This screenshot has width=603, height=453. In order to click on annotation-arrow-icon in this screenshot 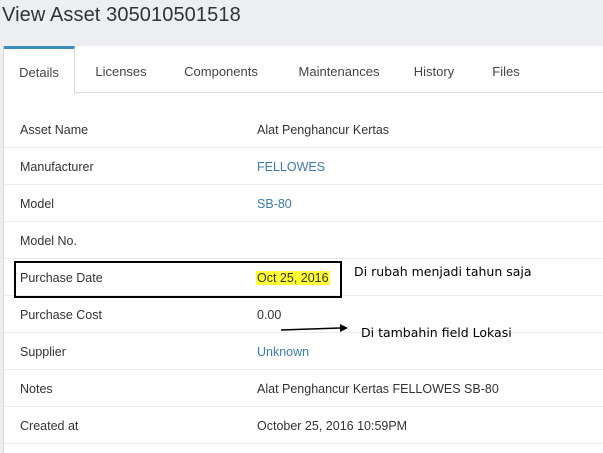, I will do `click(314, 328)`.